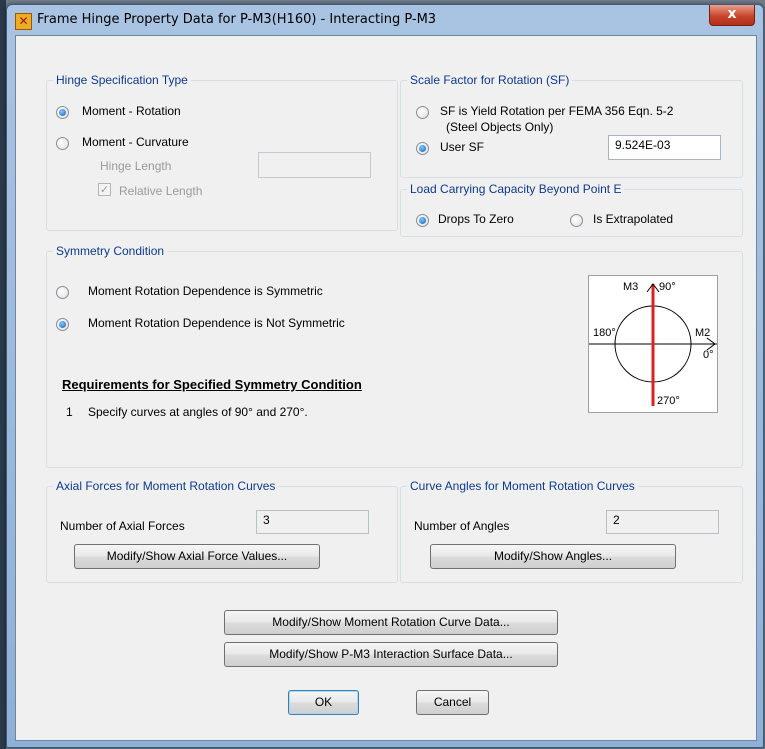  Describe the element at coordinates (662, 522) in the screenshot. I see `curve-angles-count-field: 2` at that location.